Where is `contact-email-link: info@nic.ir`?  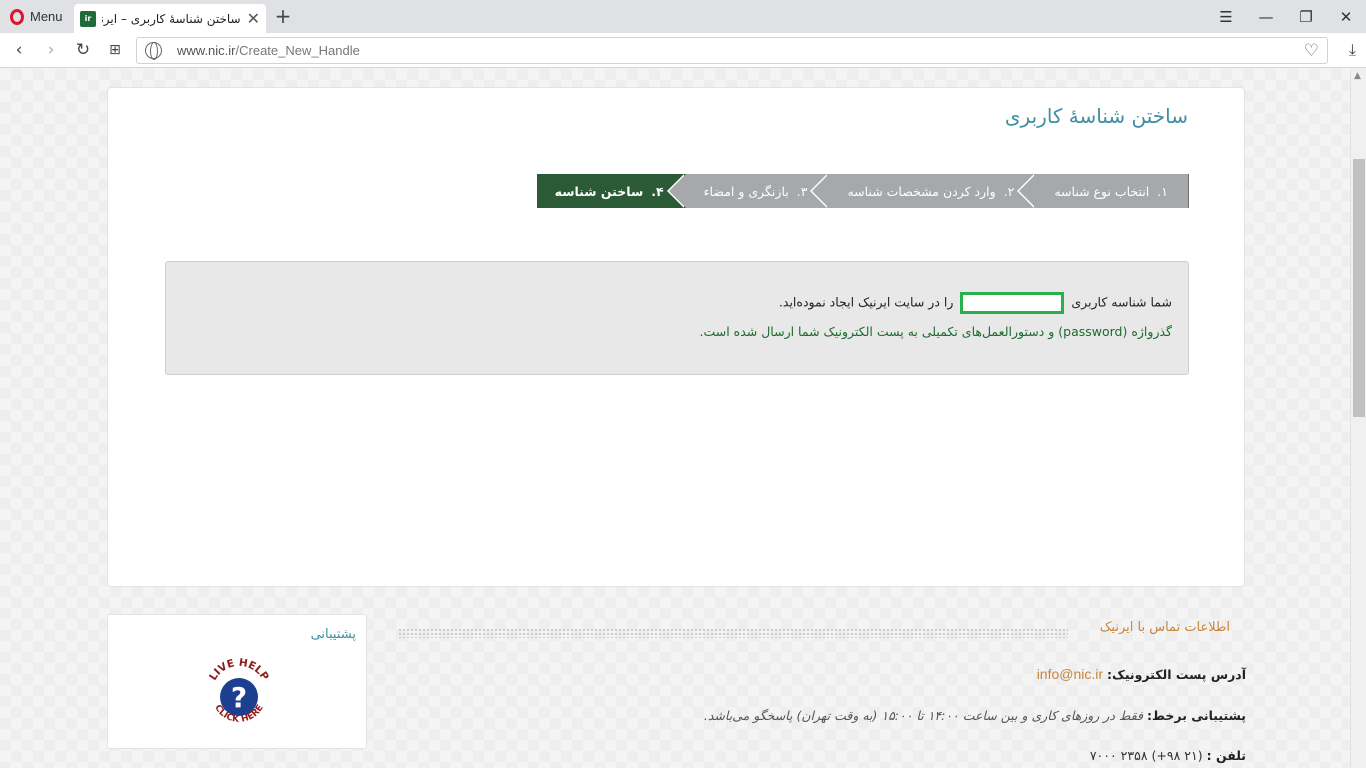 contact-email-link: info@nic.ir is located at coordinates (1070, 674).